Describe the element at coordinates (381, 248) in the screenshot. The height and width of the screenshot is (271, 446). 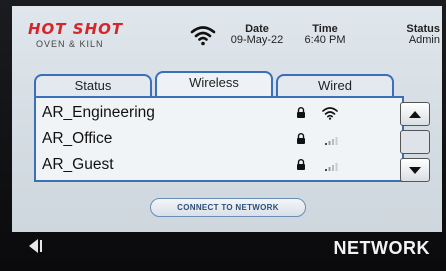
I see `screen-title: NETWORK` at that location.